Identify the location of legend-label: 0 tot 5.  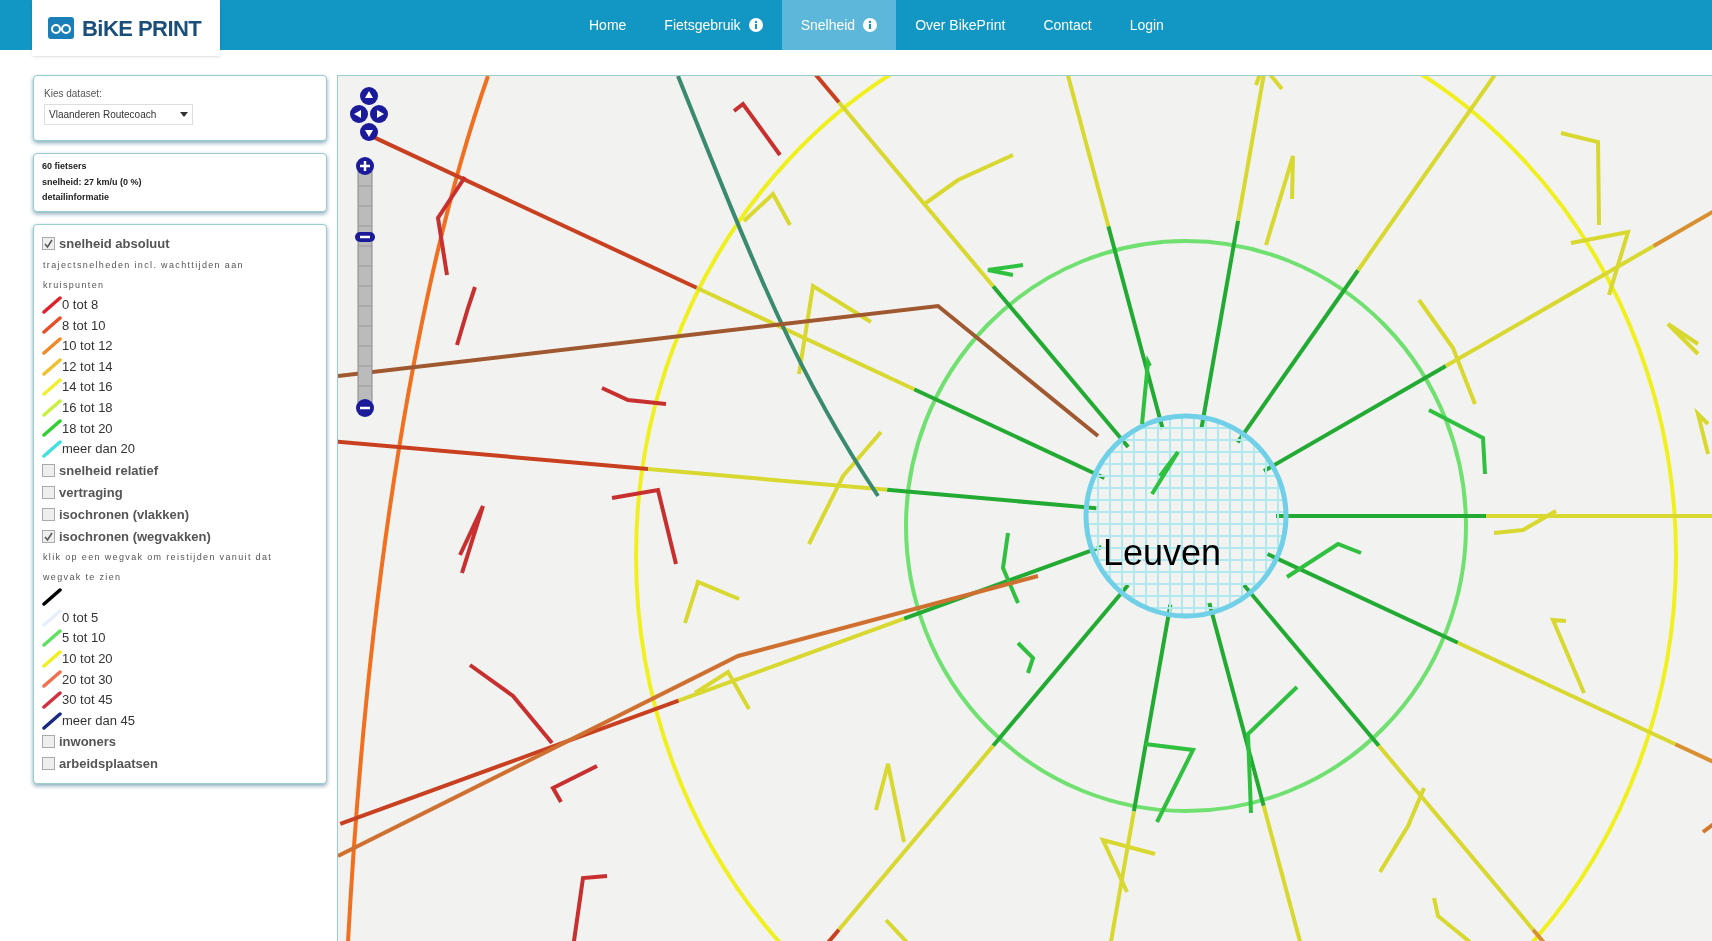
(80, 617).